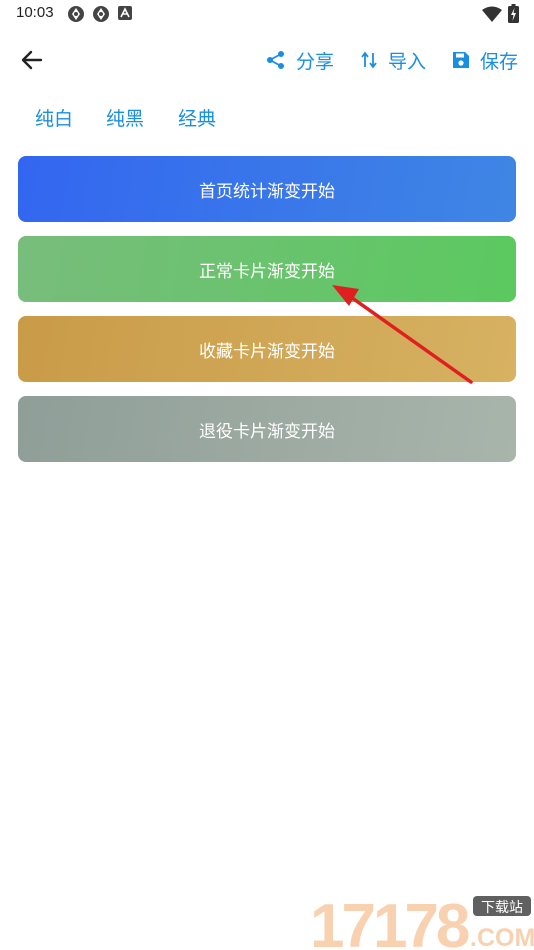  I want to click on share-icon, so click(275, 60).